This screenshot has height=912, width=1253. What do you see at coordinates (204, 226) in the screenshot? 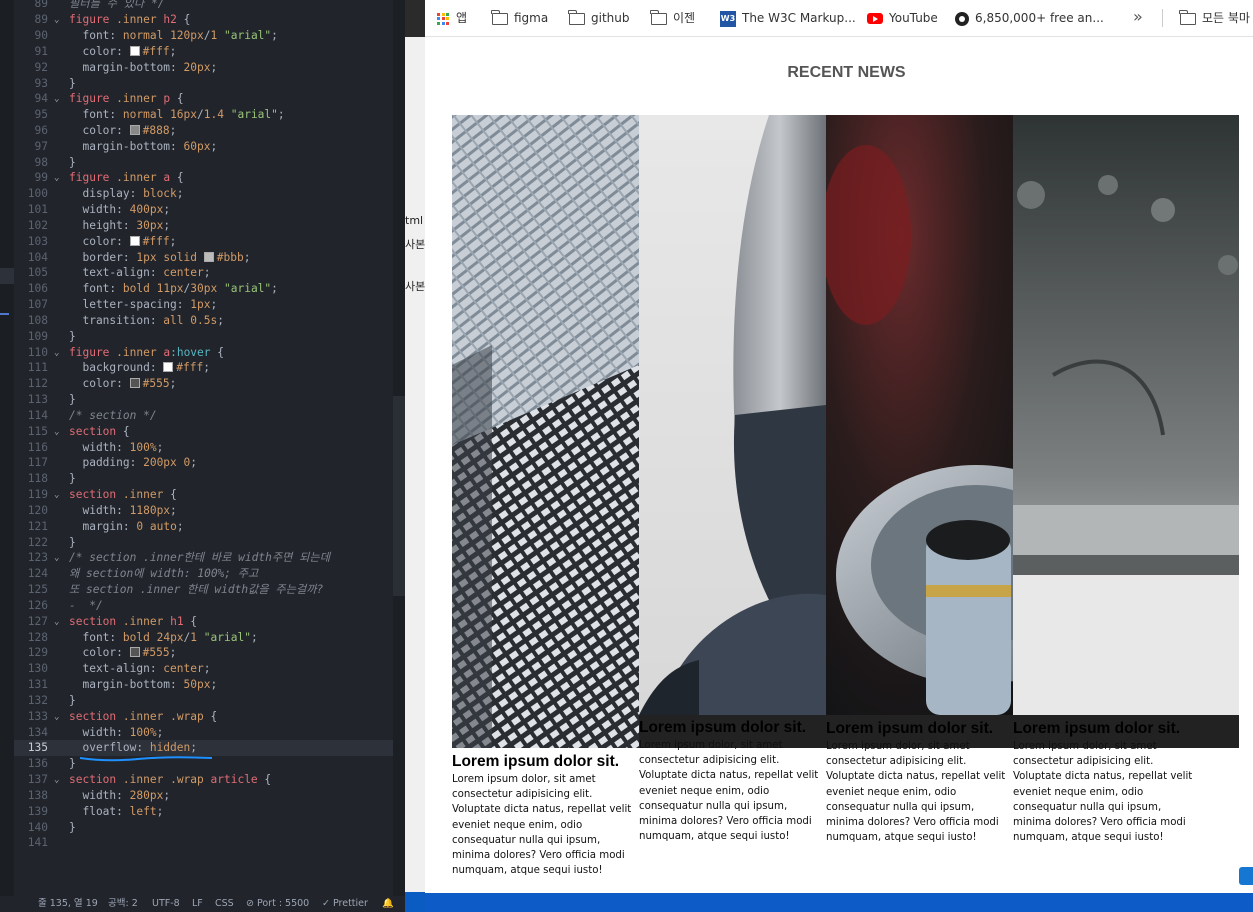
I see `code-line: 102 height: 30px;` at bounding box center [204, 226].